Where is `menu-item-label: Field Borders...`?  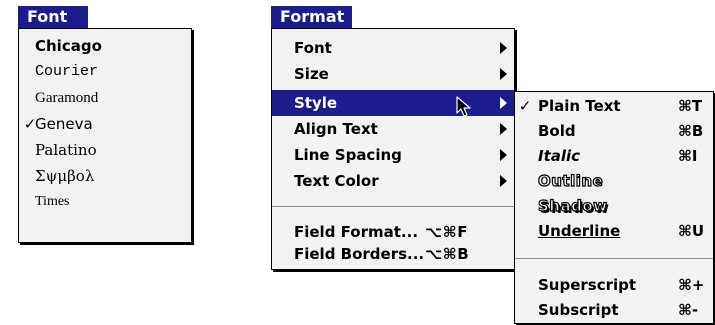
menu-item-label: Field Borders... is located at coordinates (359, 254).